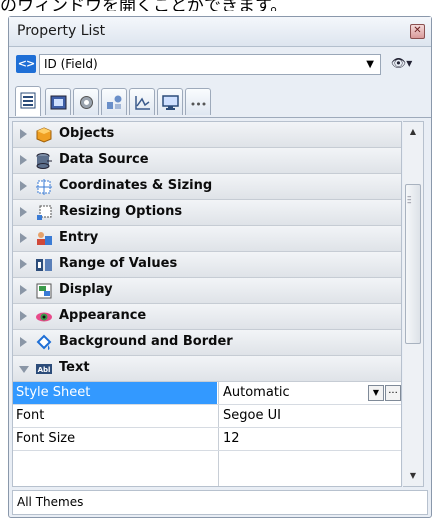 The image size is (432, 520). I want to click on chevron-down-icon: ▼, so click(370, 64).